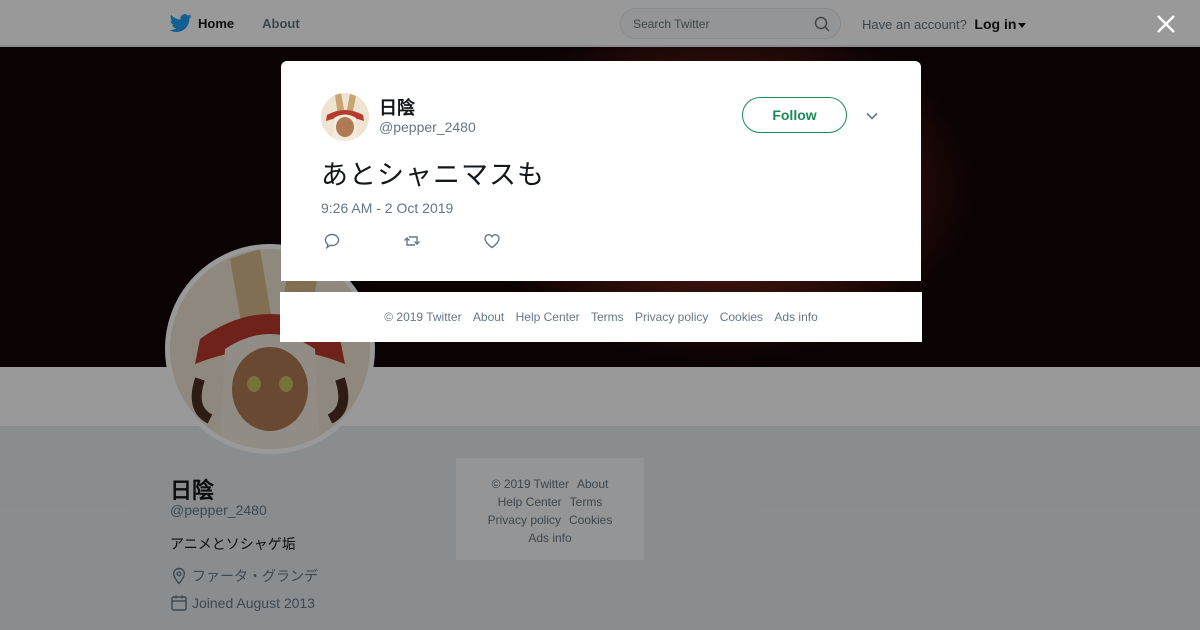  What do you see at coordinates (795, 317) in the screenshot?
I see `modal-footer-ads-link: Ads info` at bounding box center [795, 317].